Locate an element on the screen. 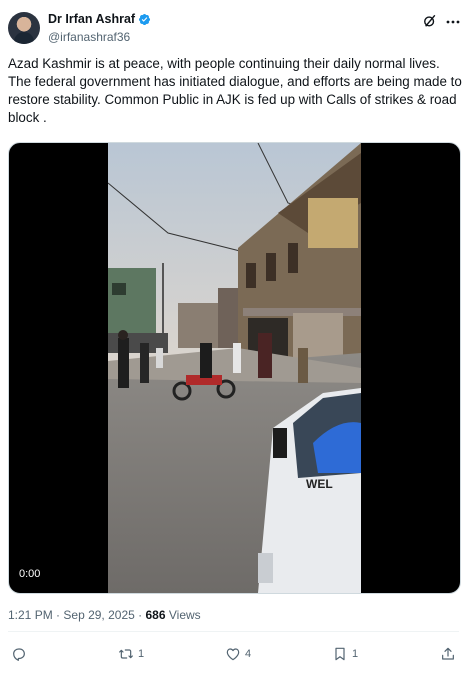 This screenshot has height=676, width=468. display-name: Dr Irfan Ashraf is located at coordinates (91, 19).